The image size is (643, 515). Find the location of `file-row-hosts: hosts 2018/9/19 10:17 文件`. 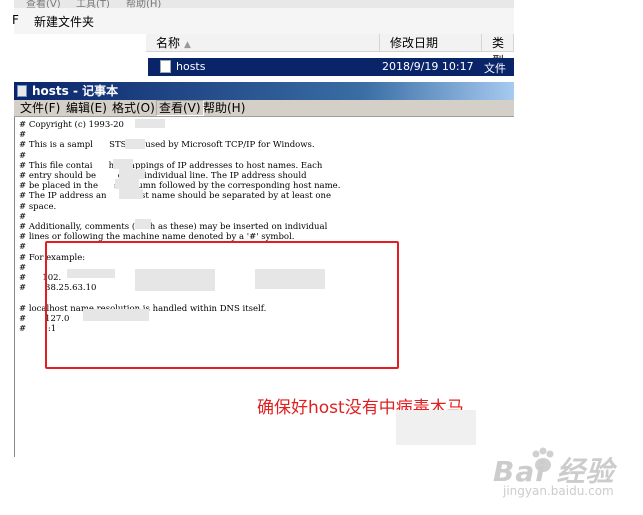

file-row-hosts: hosts 2018/9/19 10:17 文件 is located at coordinates (331, 67).